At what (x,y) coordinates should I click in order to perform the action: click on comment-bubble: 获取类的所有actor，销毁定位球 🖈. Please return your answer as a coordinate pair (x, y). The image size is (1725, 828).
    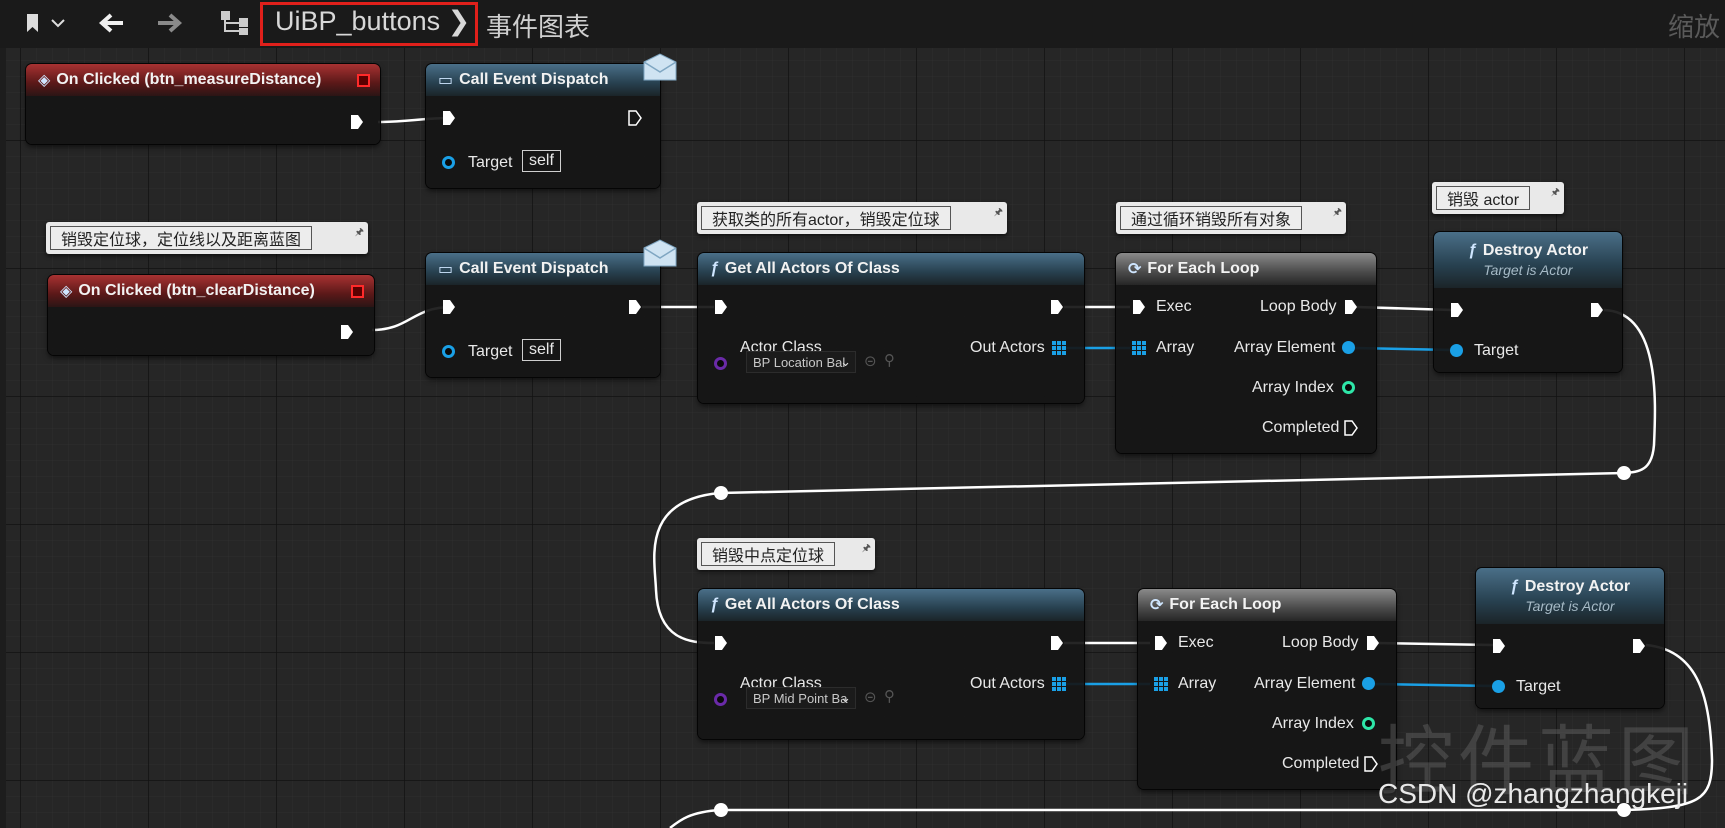
    Looking at the image, I should click on (852, 218).